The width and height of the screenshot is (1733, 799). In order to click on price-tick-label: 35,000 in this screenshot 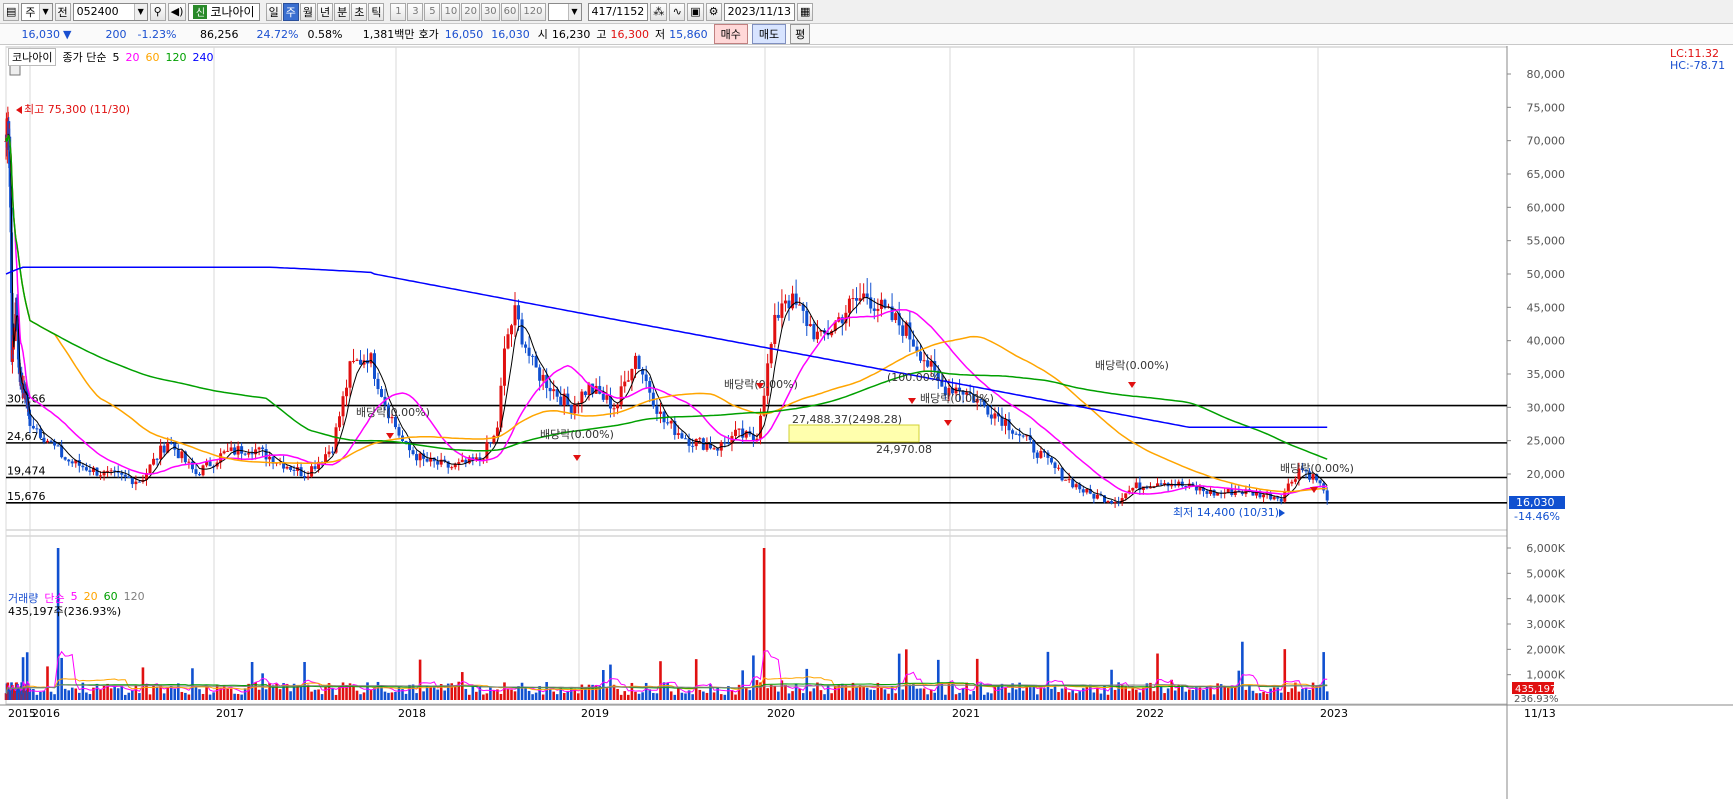, I will do `click(1546, 374)`.